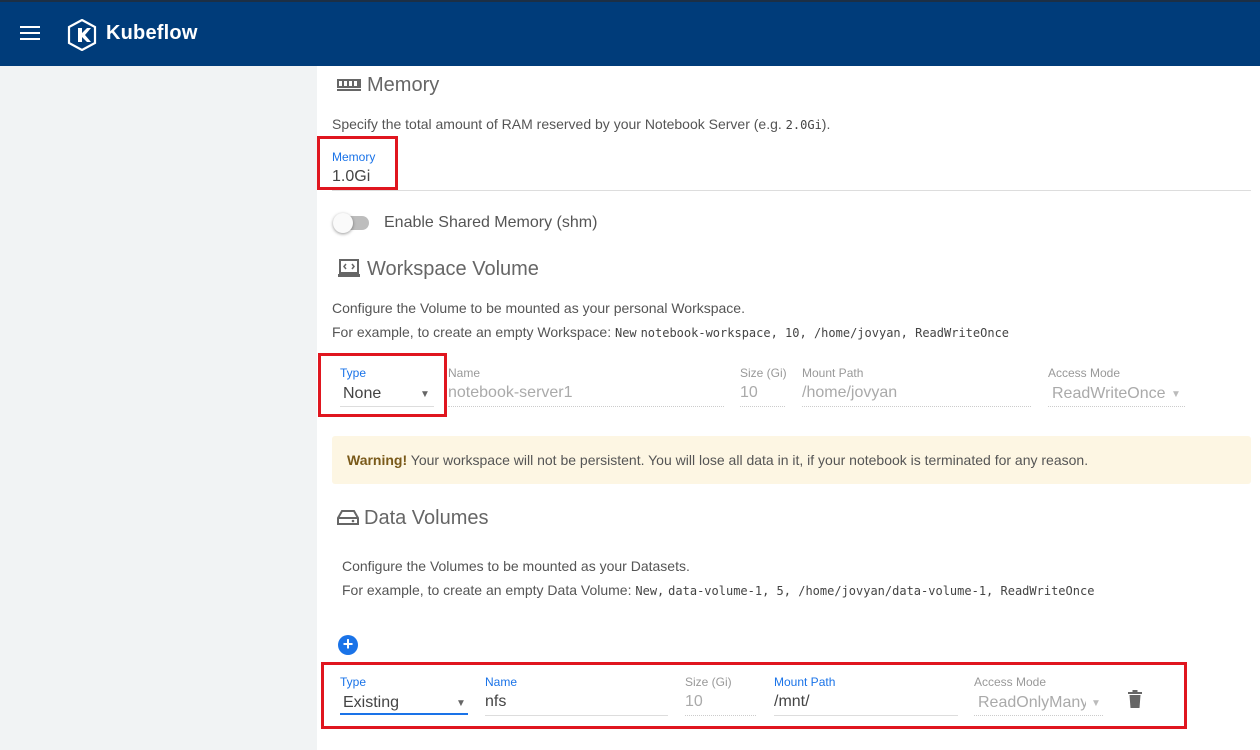  Describe the element at coordinates (586, 406) in the screenshot. I see `workspace-name-underline` at that location.